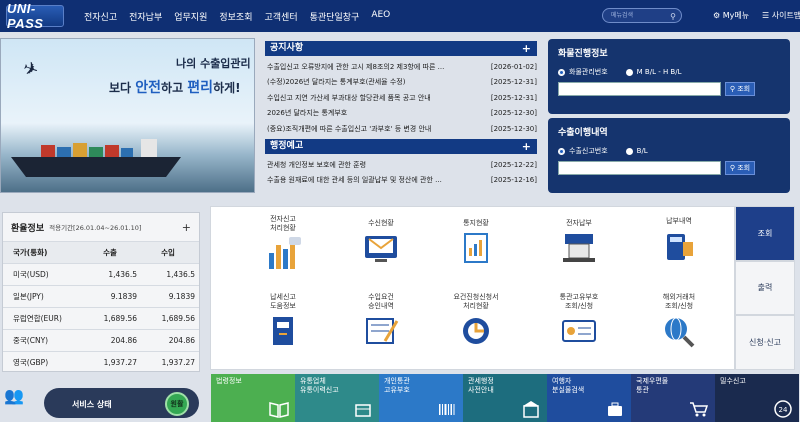 The image size is (800, 422). What do you see at coordinates (35, 16) in the screenshot?
I see `unipass-logo: UNI-PASS` at bounding box center [35, 16].